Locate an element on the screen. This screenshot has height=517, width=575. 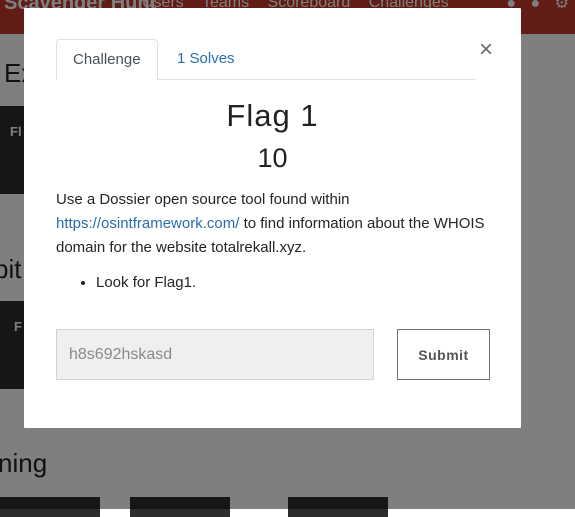
submit-button: Submit is located at coordinates (443, 354).